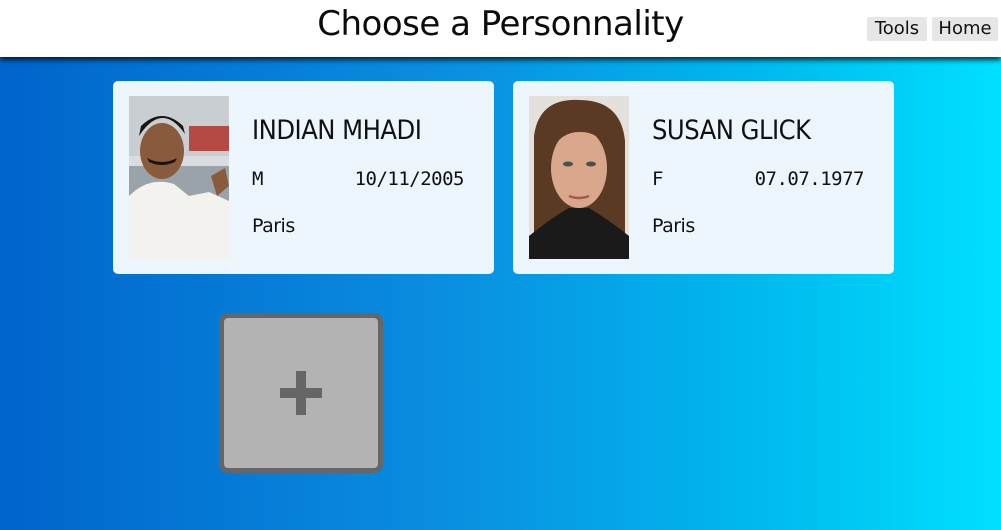 The height and width of the screenshot is (530, 1001). Describe the element at coordinates (731, 130) in the screenshot. I see `personality-name: SUSAN GLICK` at that location.